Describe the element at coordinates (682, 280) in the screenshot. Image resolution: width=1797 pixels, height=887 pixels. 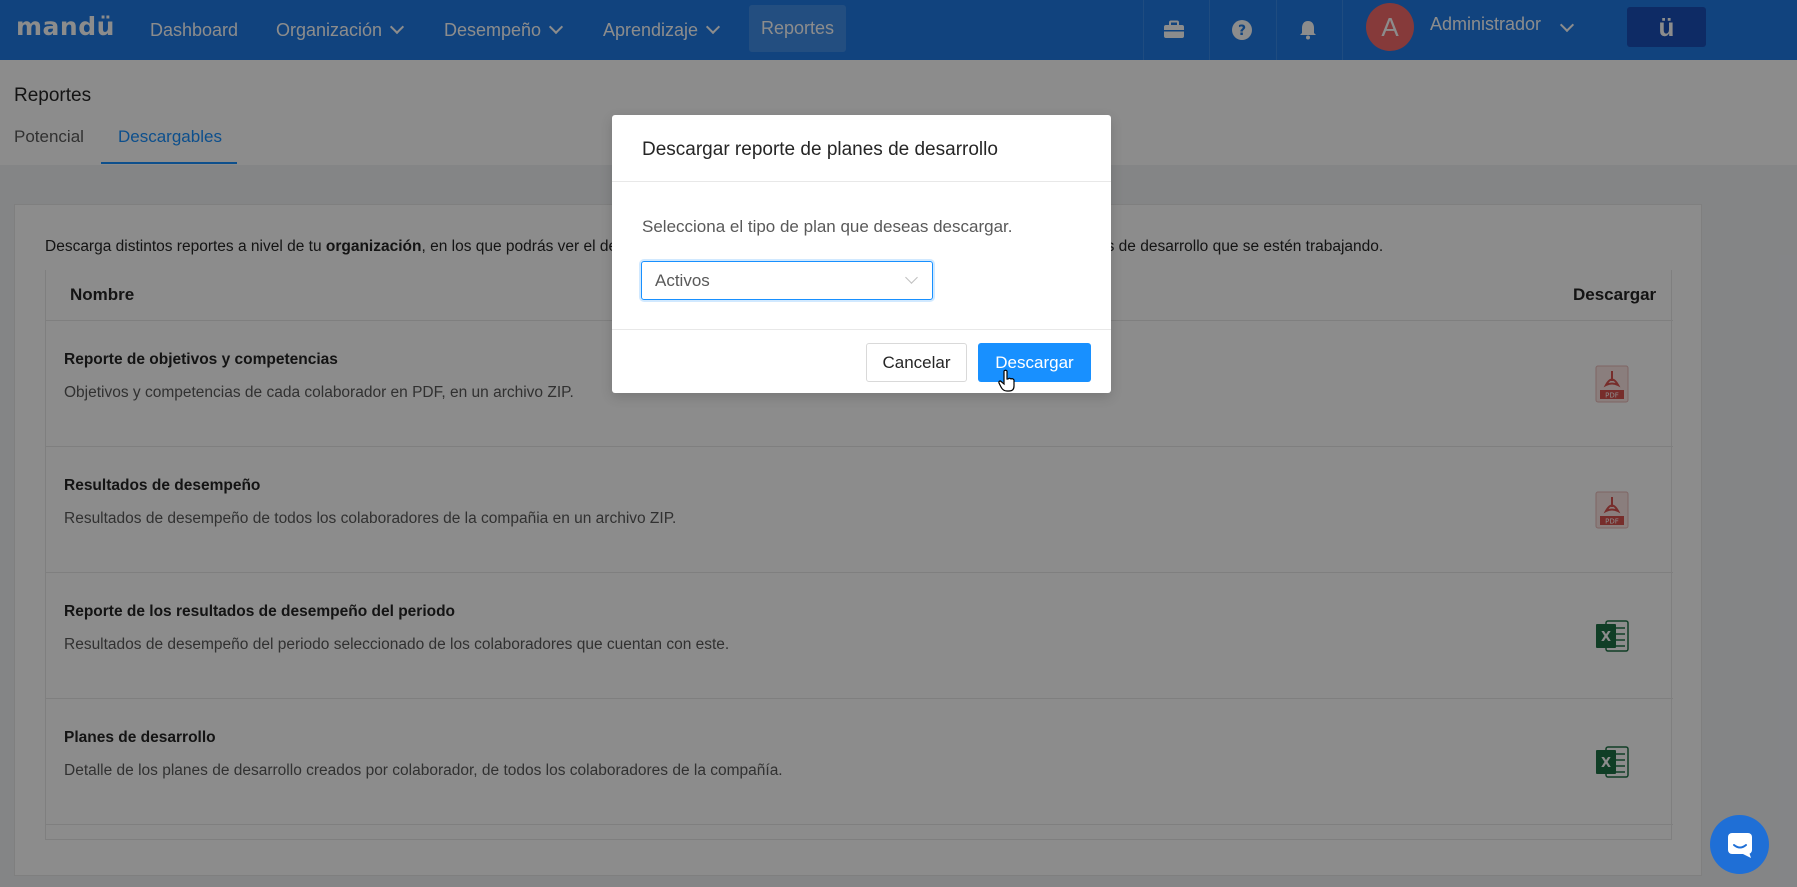
I see `select-value: Activos` at that location.